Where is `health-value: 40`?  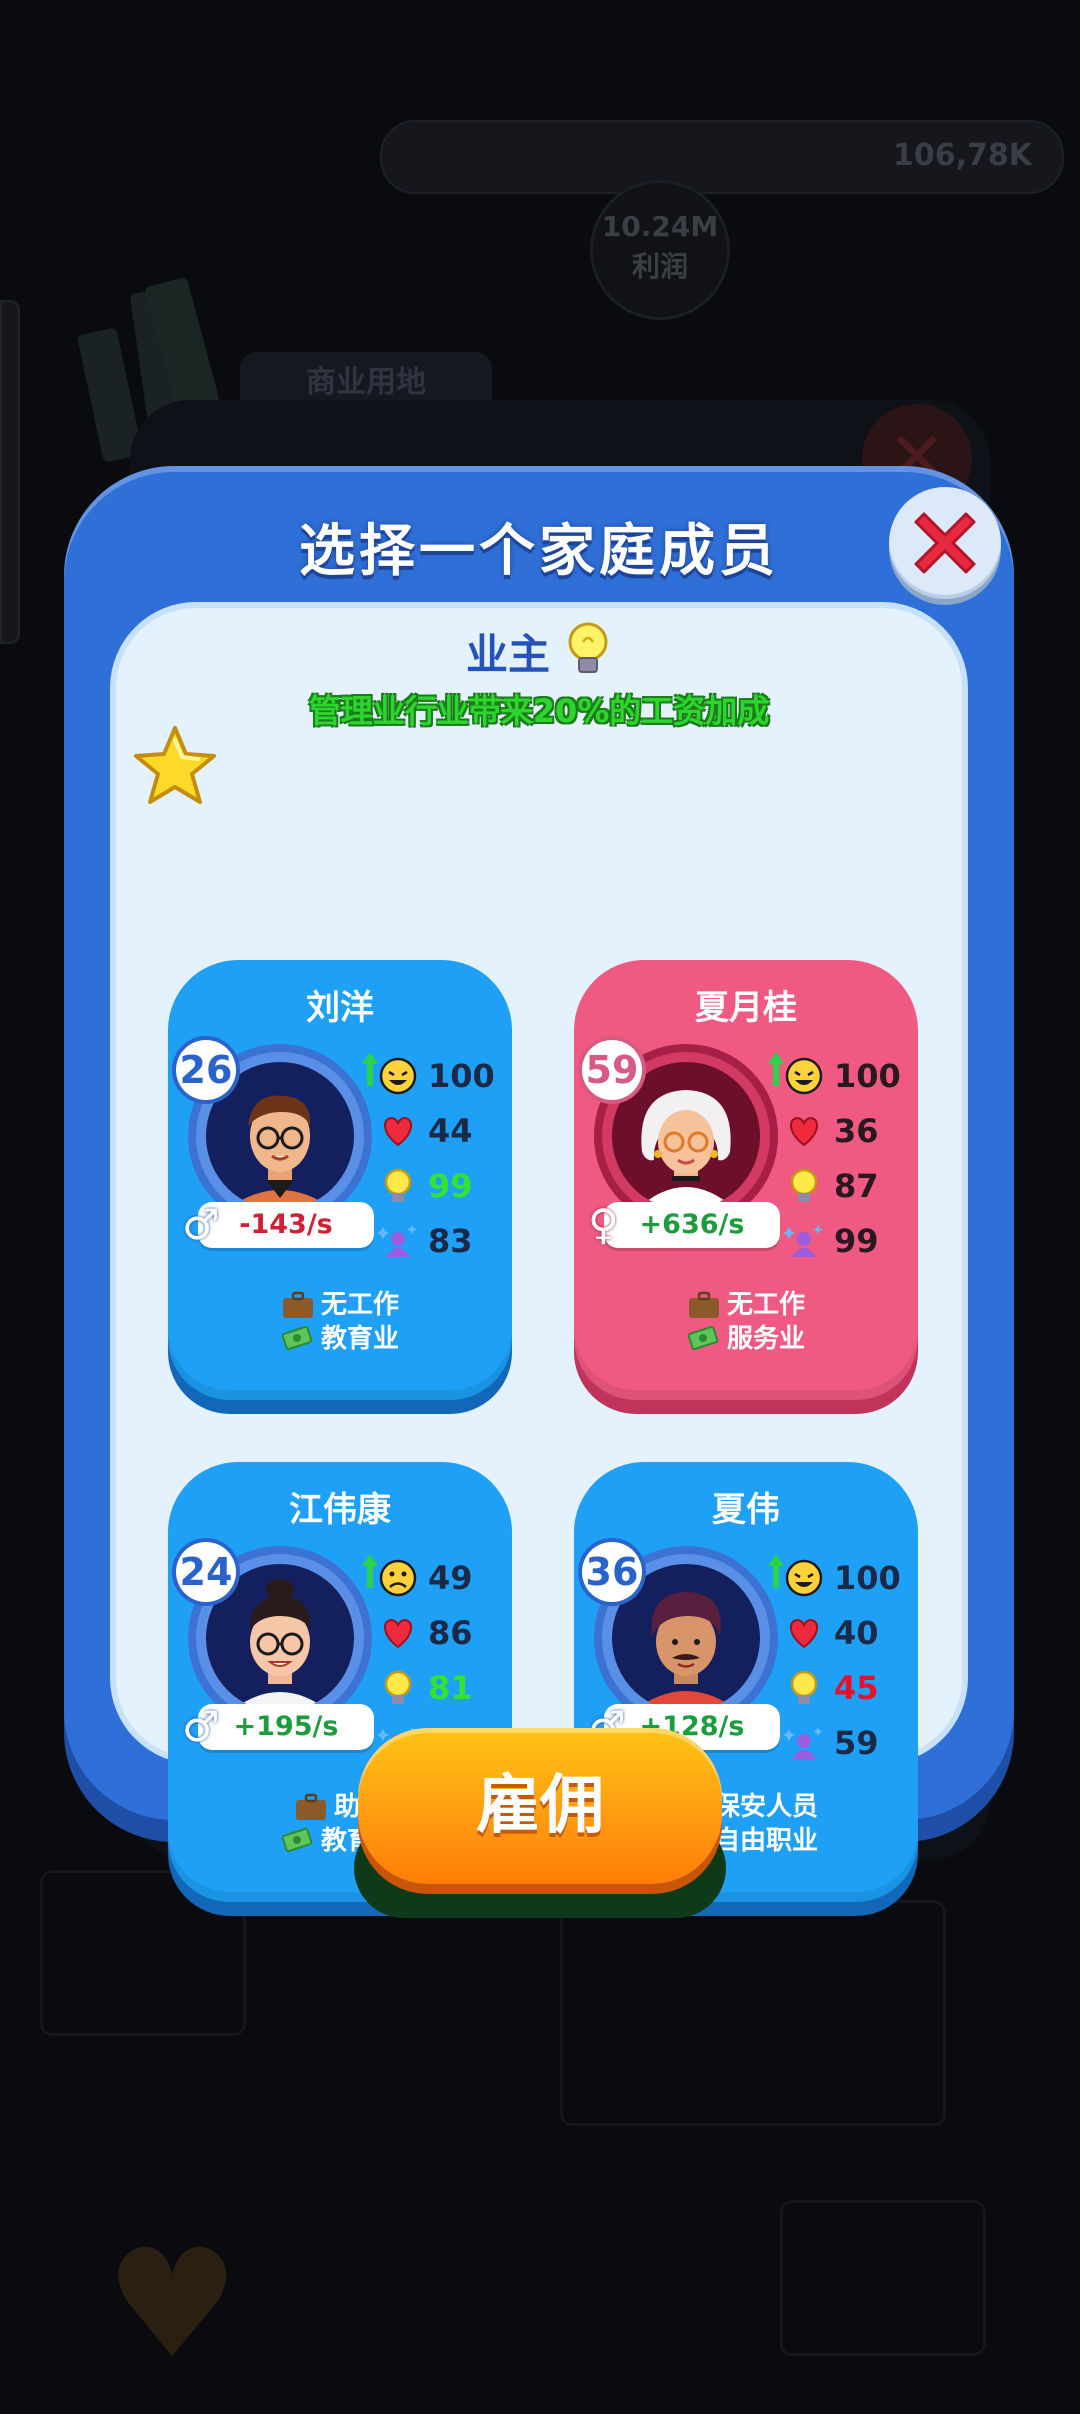 health-value: 40 is located at coordinates (856, 1632).